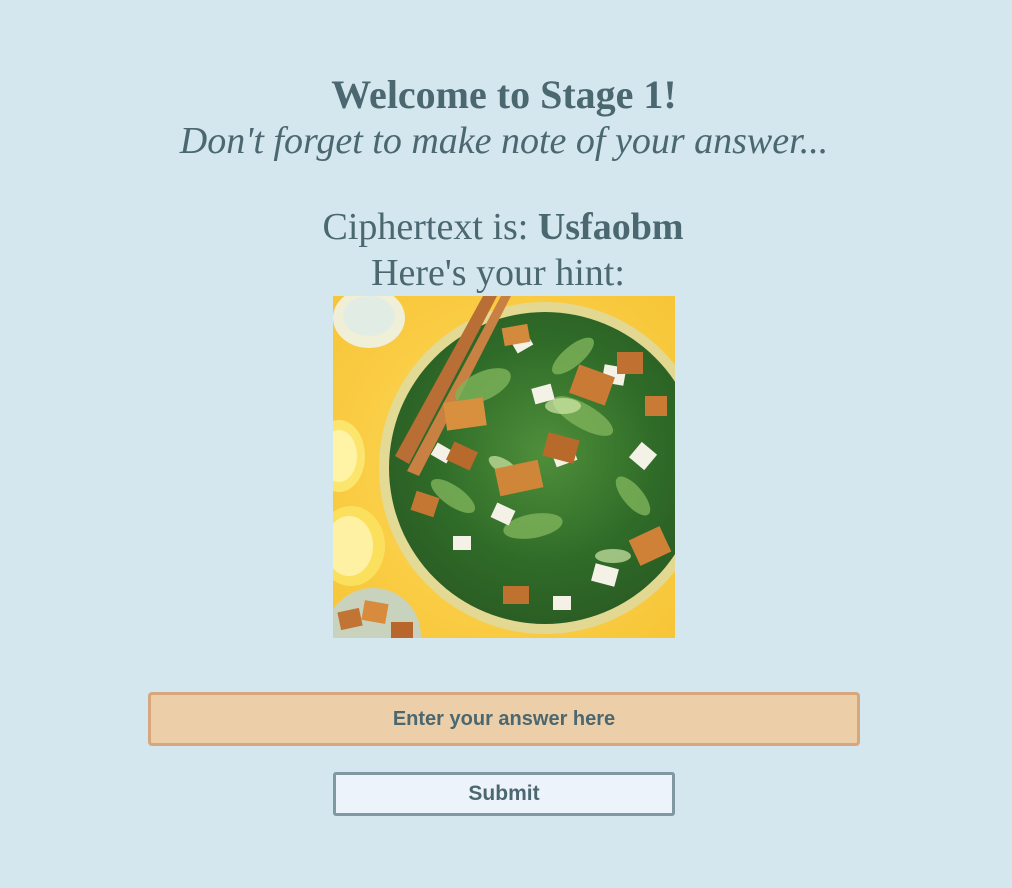 The width and height of the screenshot is (1012, 888). Describe the element at coordinates (504, 719) in the screenshot. I see `answer-input` at that location.